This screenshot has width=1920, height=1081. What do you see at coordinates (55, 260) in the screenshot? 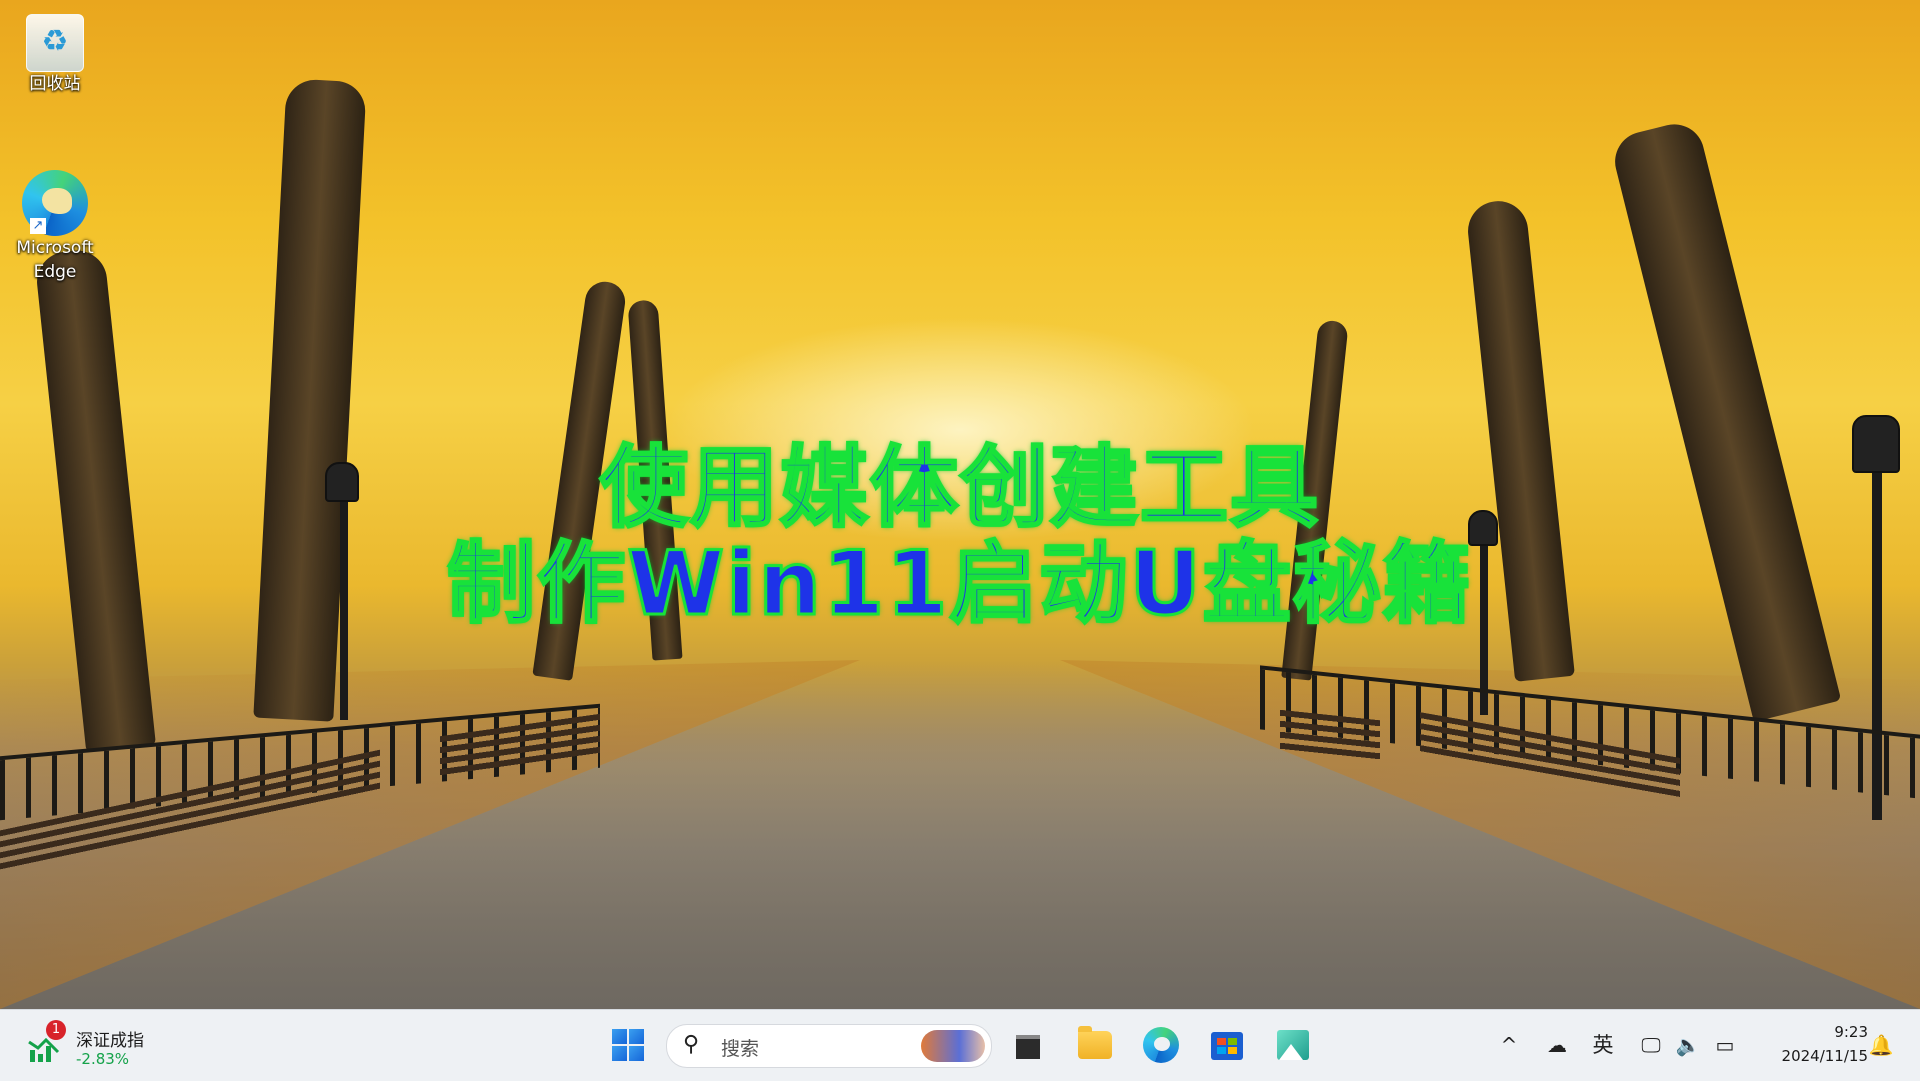
I see `desktop-icon-label: Microsoft Edge` at bounding box center [55, 260].